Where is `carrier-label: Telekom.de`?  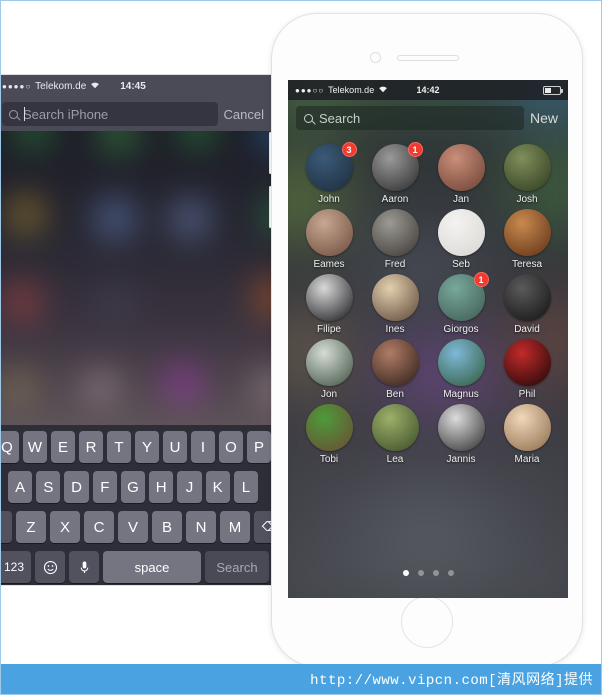
carrier-label: Telekom.de is located at coordinates (61, 86).